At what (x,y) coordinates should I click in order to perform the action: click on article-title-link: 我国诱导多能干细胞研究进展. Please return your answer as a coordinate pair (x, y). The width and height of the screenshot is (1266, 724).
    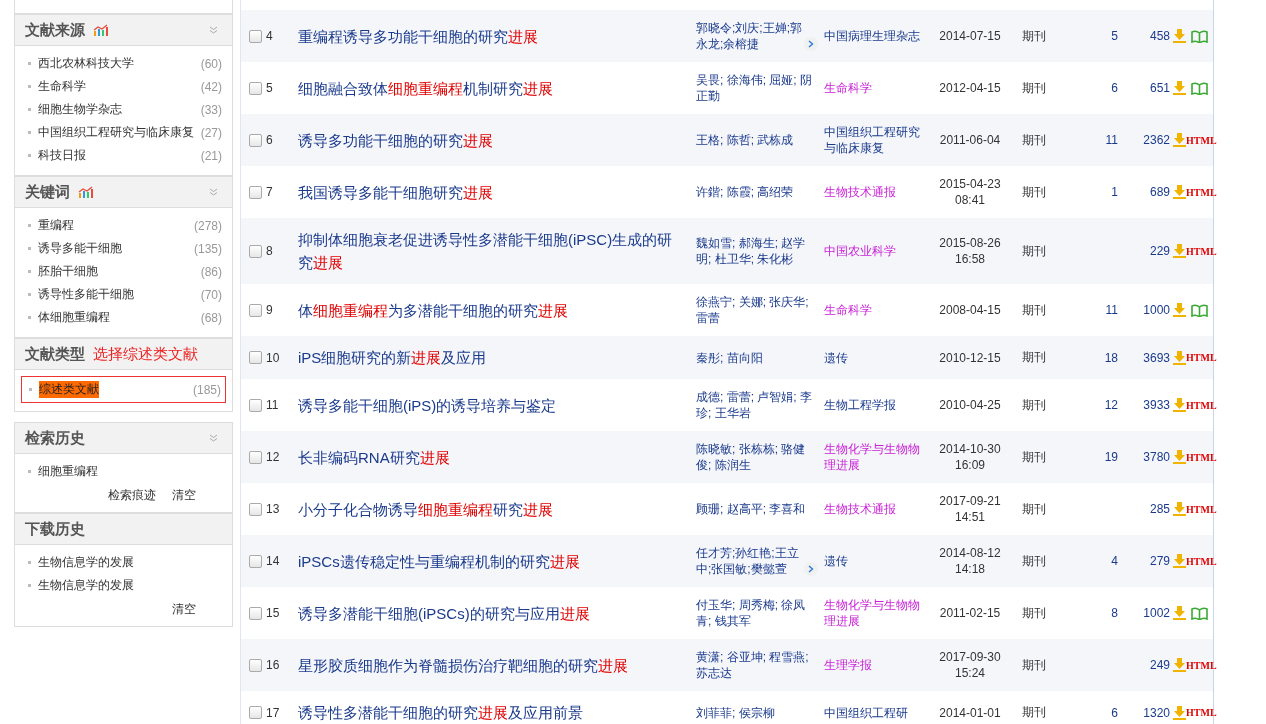
    Looking at the image, I should click on (490, 192).